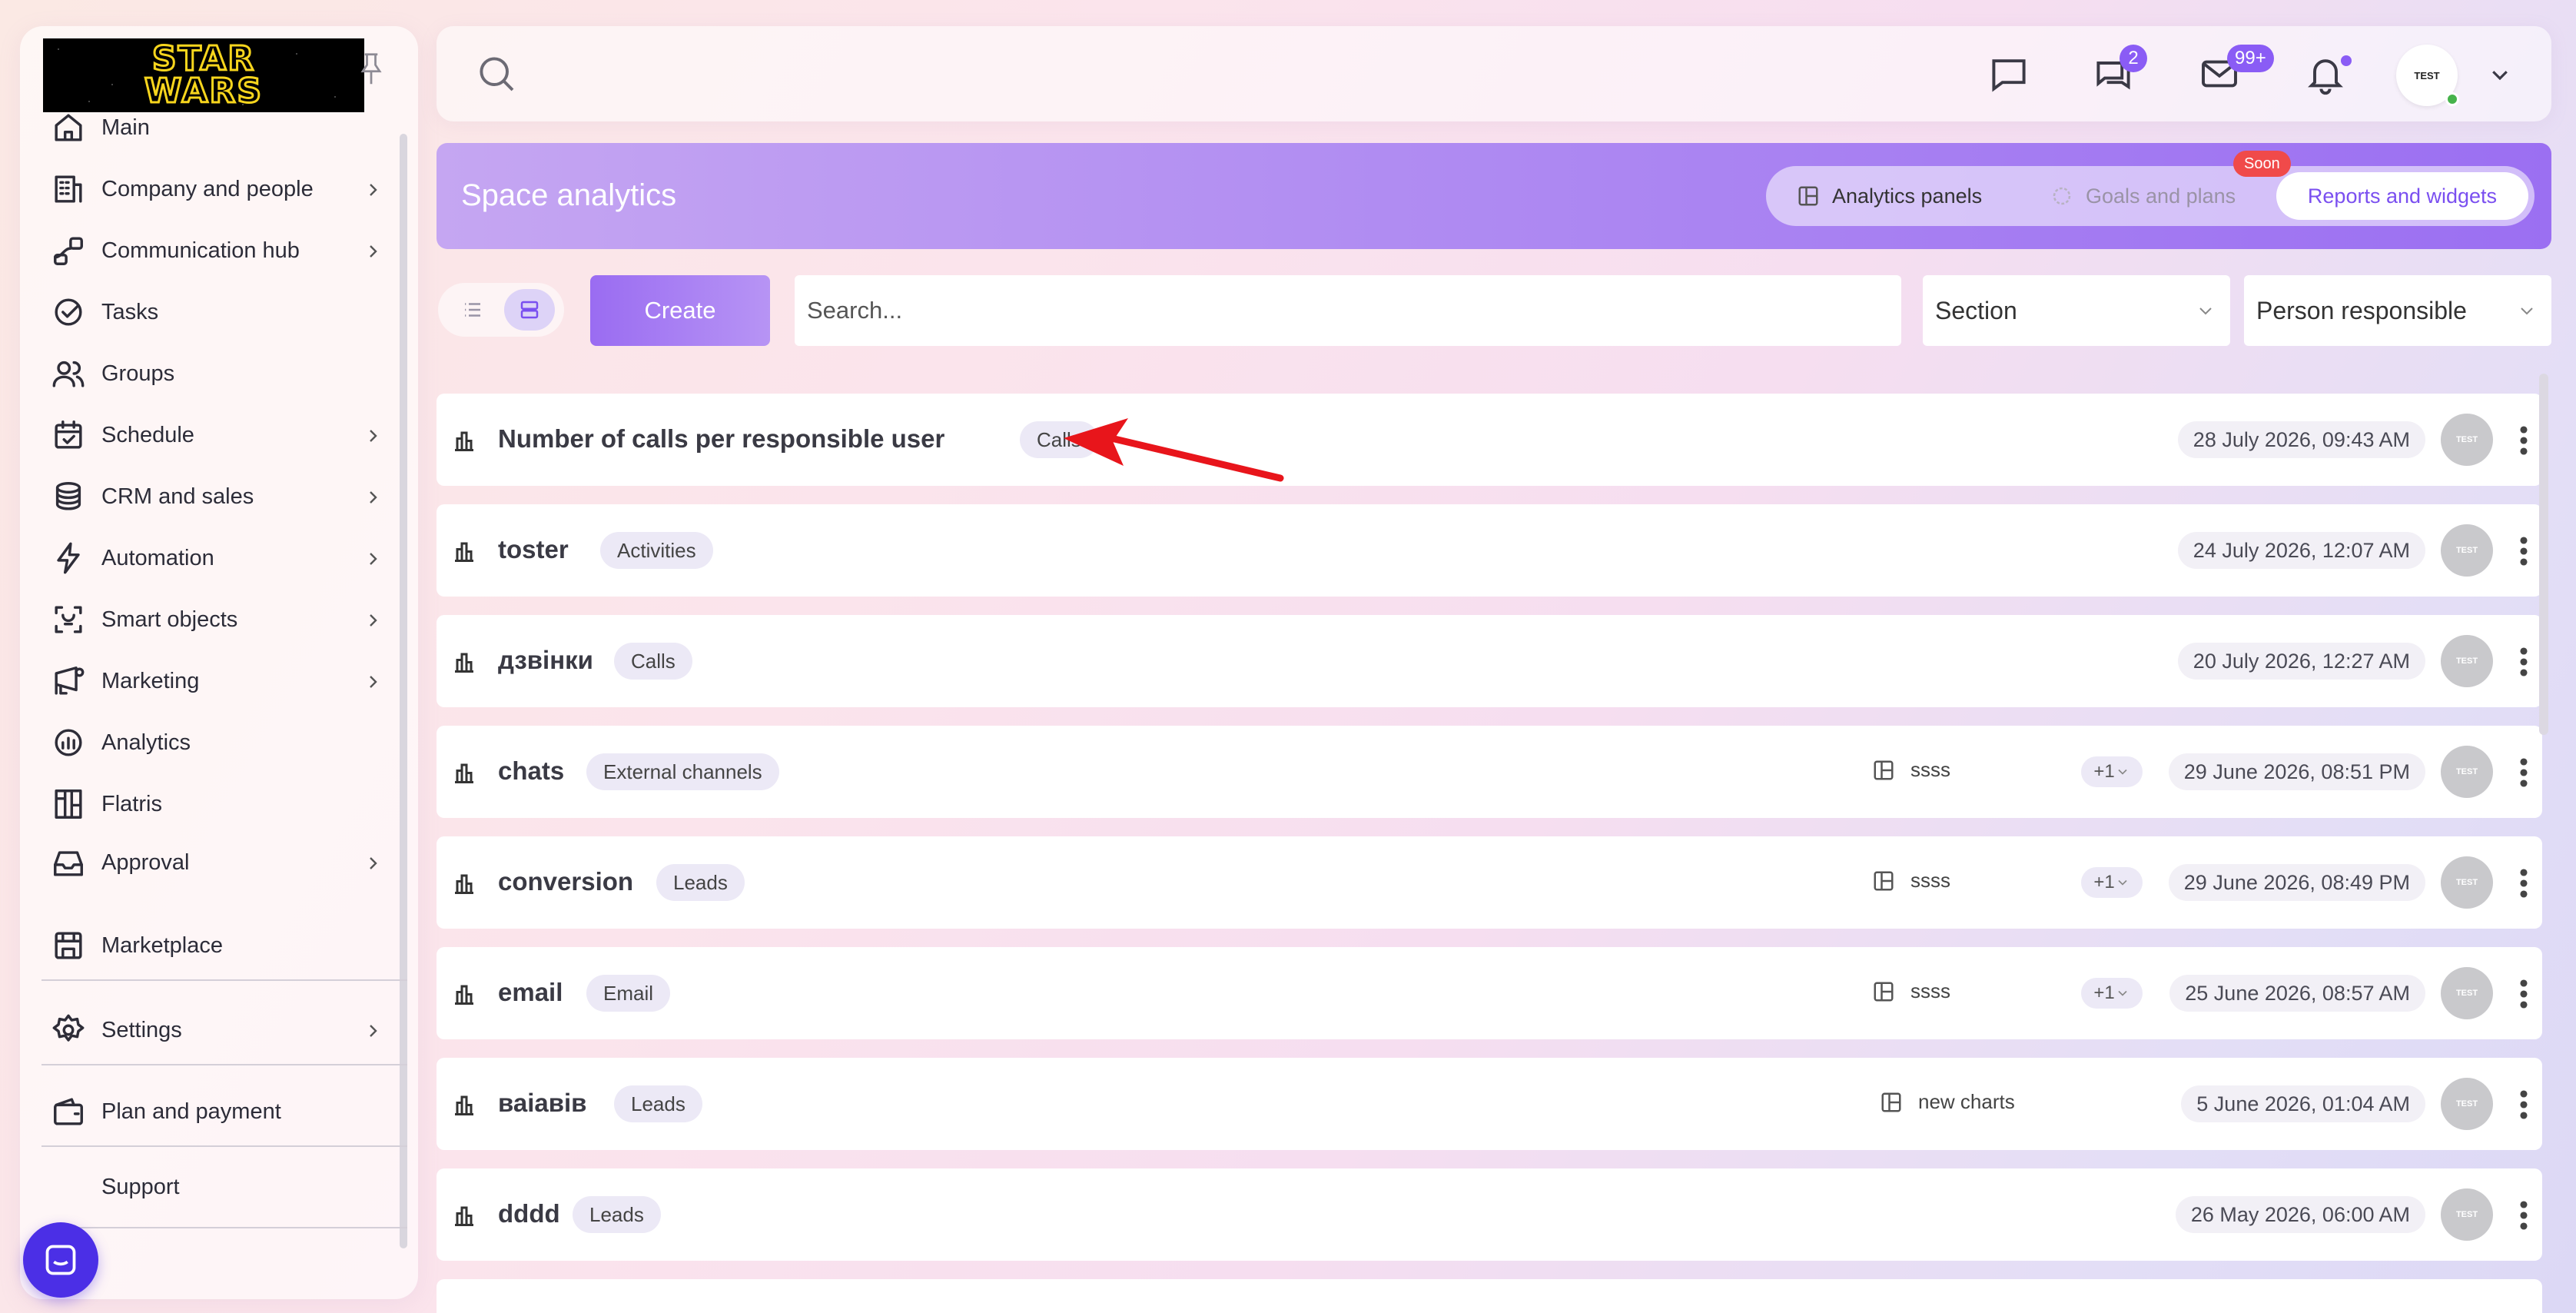 This screenshot has height=1313, width=2576. What do you see at coordinates (220, 681) in the screenshot?
I see `sidebar-item-marketing: Marketing` at bounding box center [220, 681].